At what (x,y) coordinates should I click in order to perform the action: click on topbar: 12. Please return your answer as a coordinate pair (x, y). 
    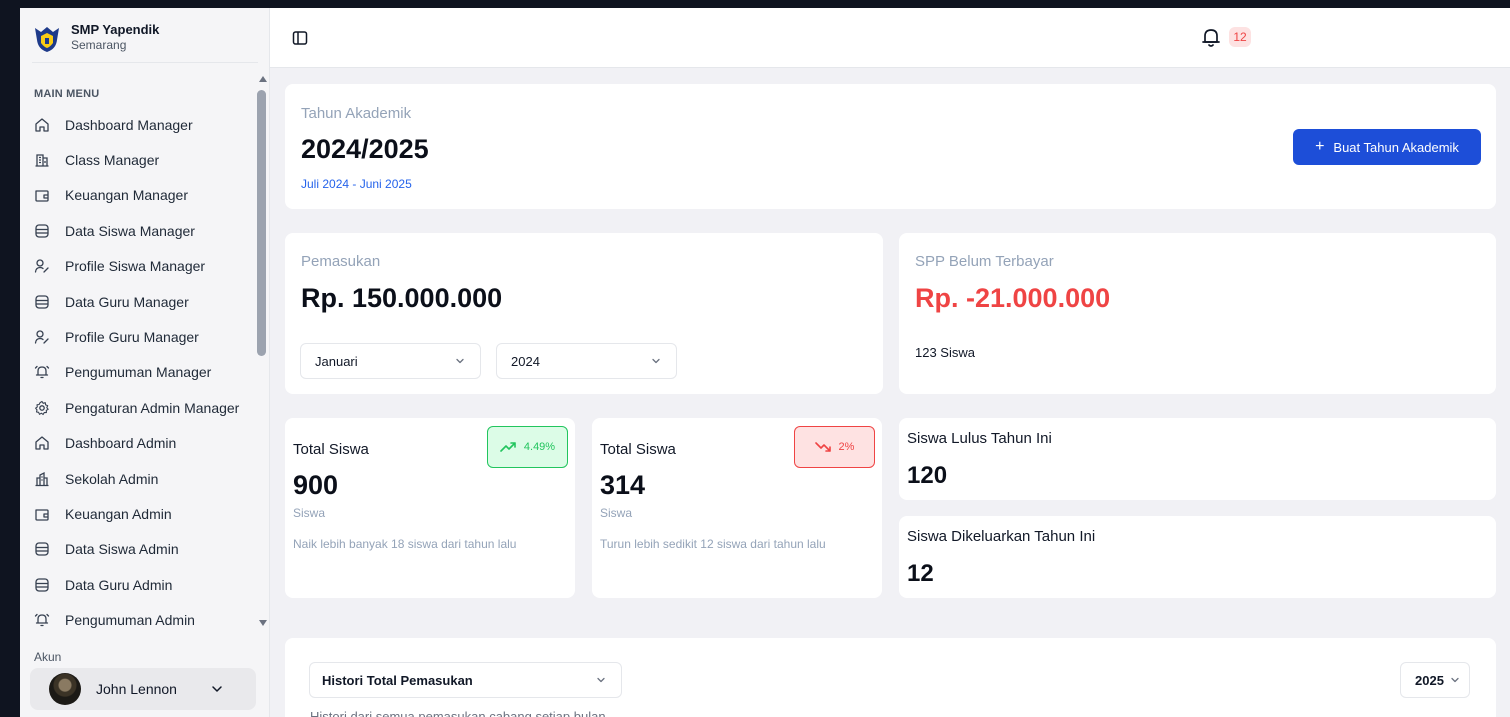
    Looking at the image, I should click on (890, 38).